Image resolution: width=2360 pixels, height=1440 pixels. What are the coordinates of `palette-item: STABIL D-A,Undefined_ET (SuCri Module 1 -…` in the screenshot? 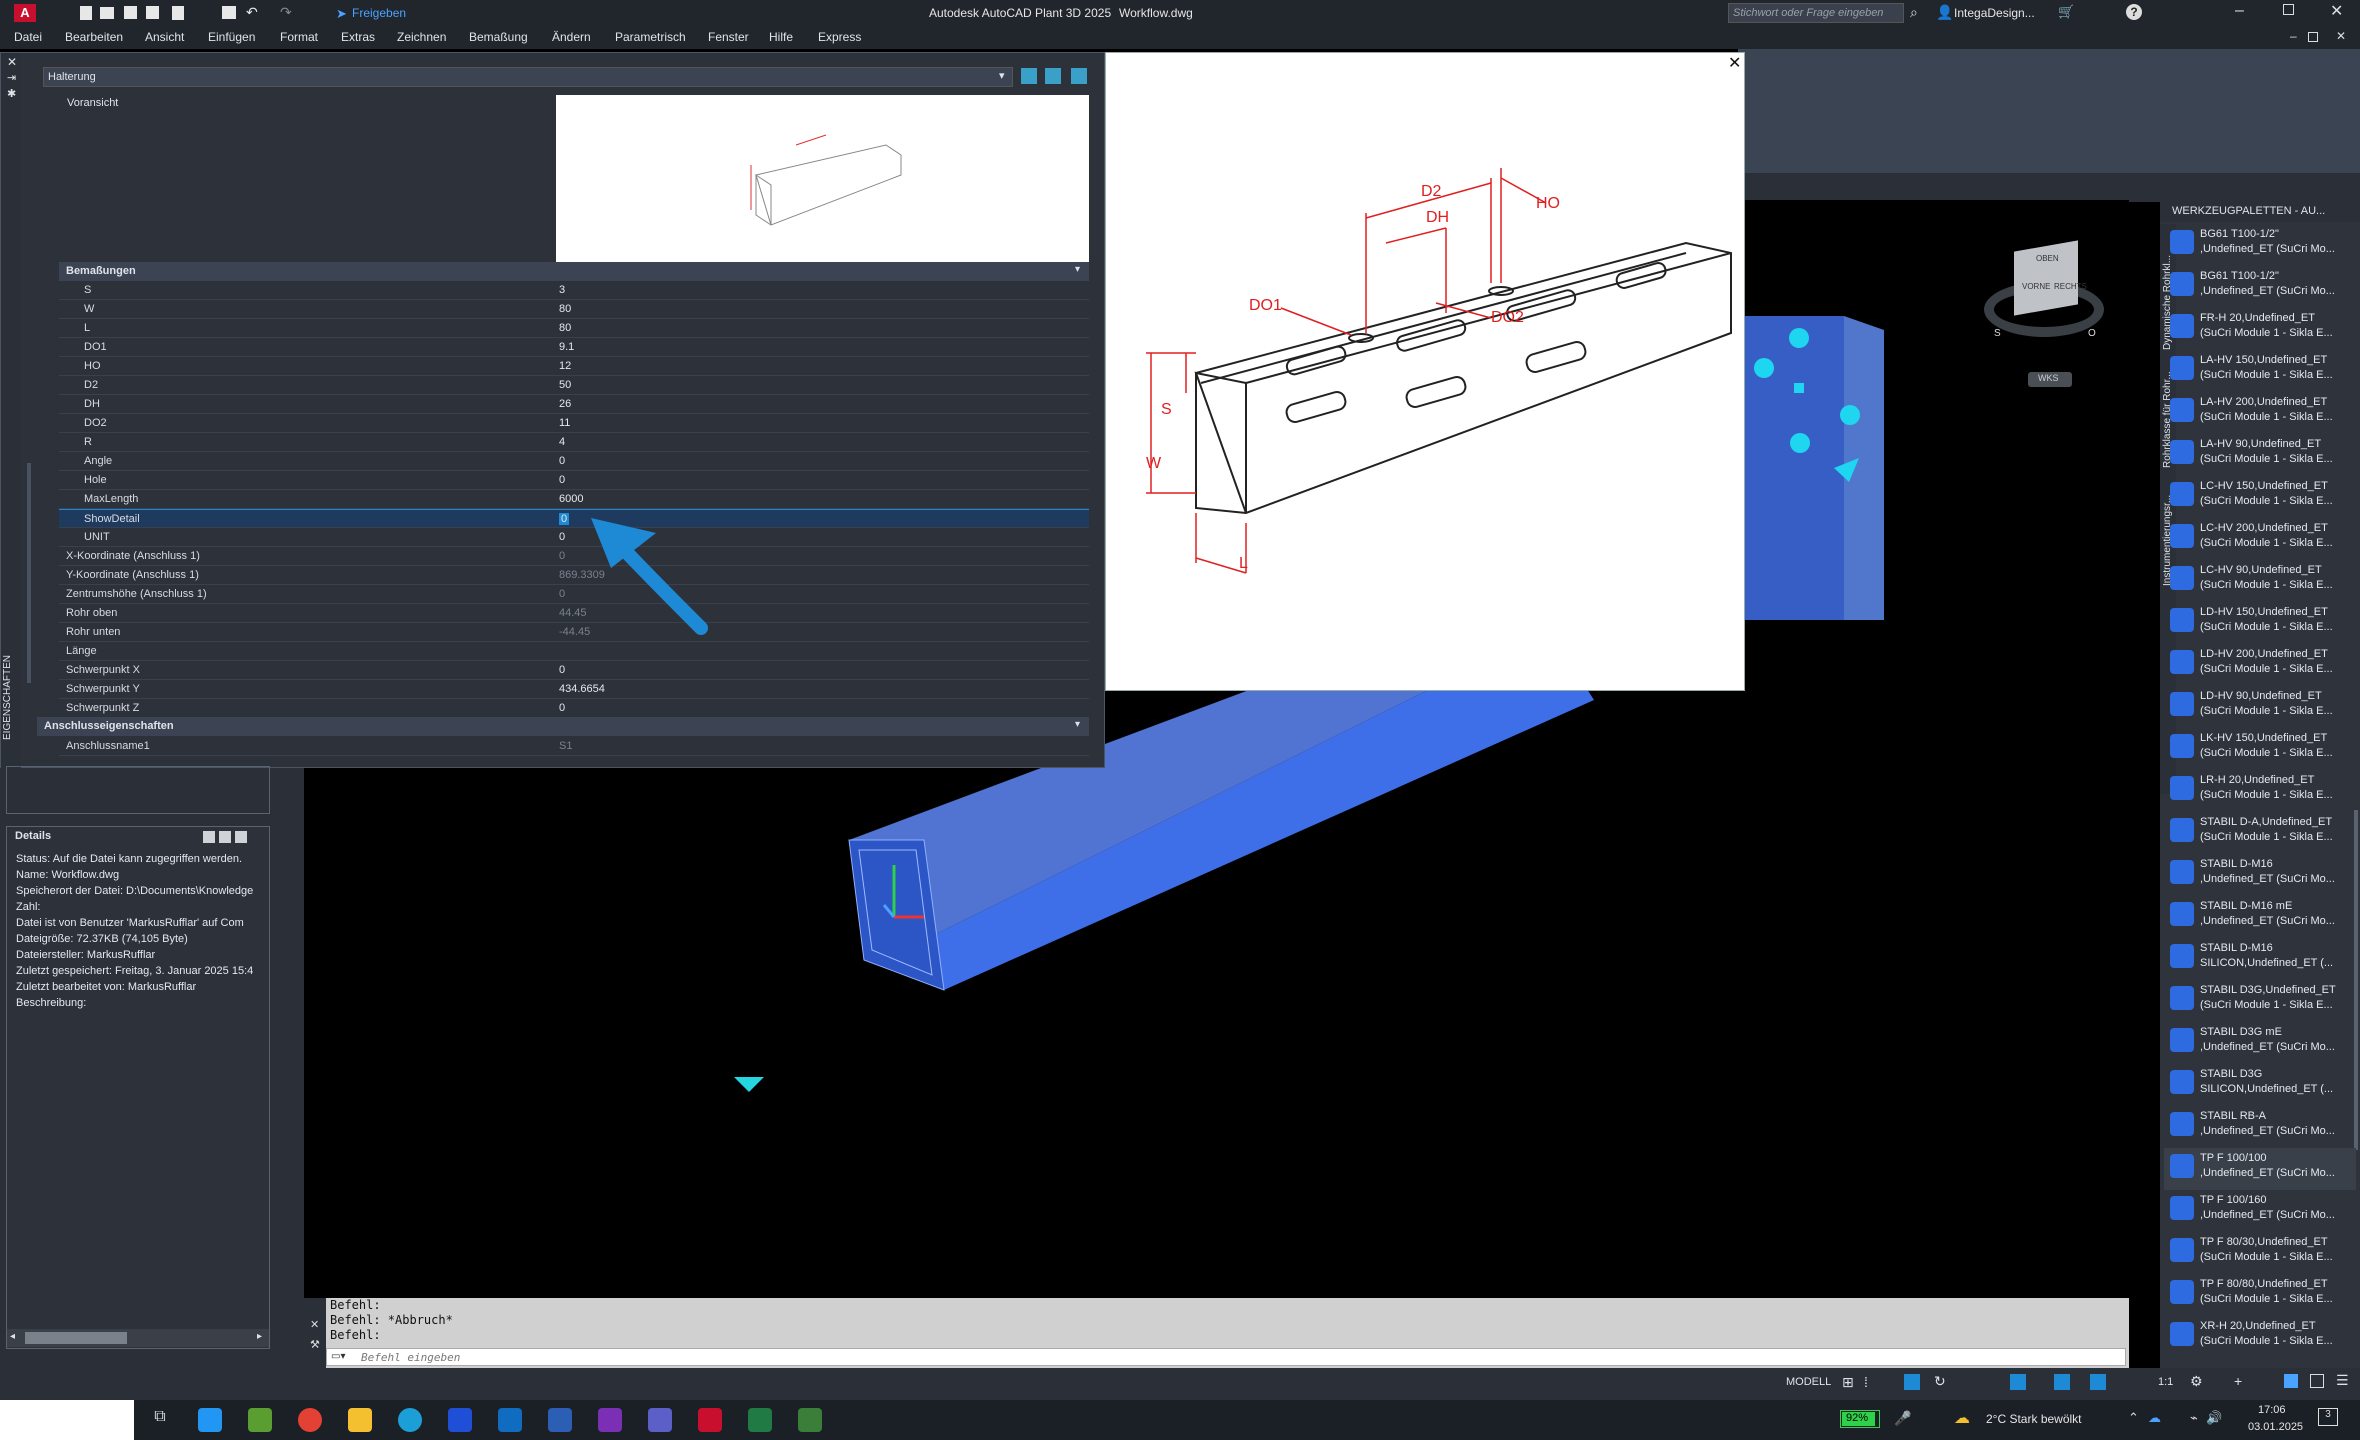 It's located at (2260, 833).